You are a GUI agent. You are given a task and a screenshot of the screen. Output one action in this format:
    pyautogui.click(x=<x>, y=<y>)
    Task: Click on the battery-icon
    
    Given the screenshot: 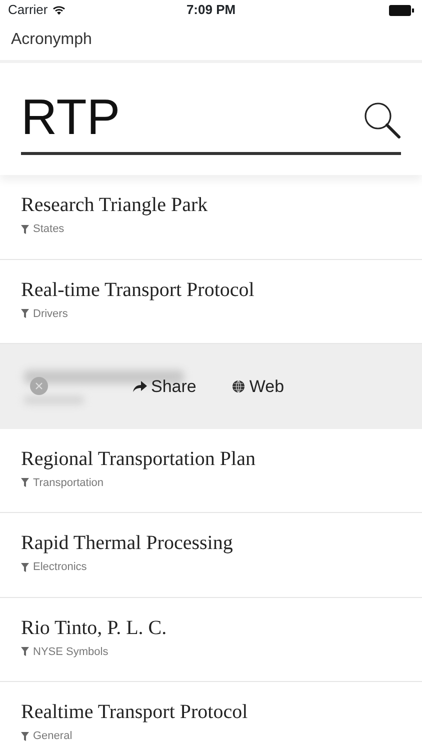 What is the action you would take?
    pyautogui.click(x=401, y=10)
    